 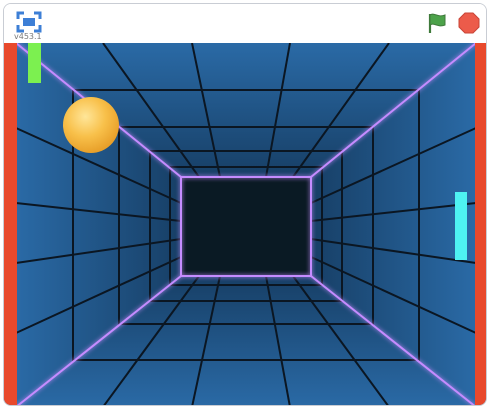 I want to click on stop-icon, so click(x=469, y=23).